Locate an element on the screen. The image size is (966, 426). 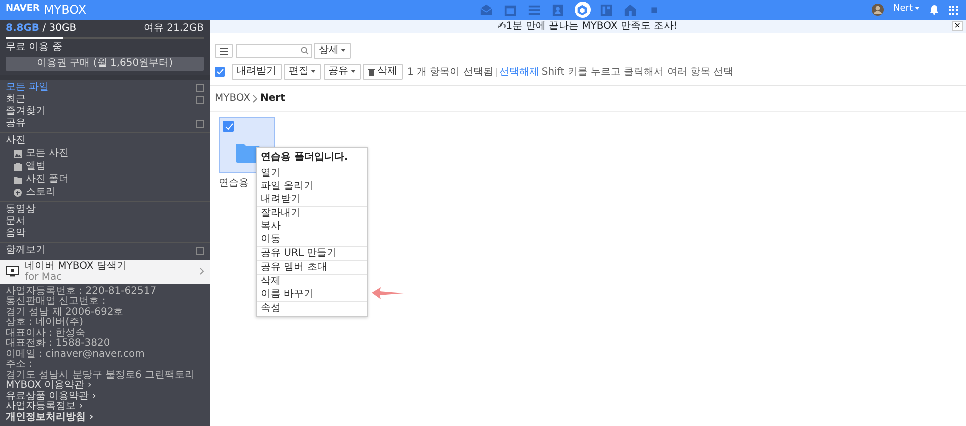
house-icon is located at coordinates (630, 10).